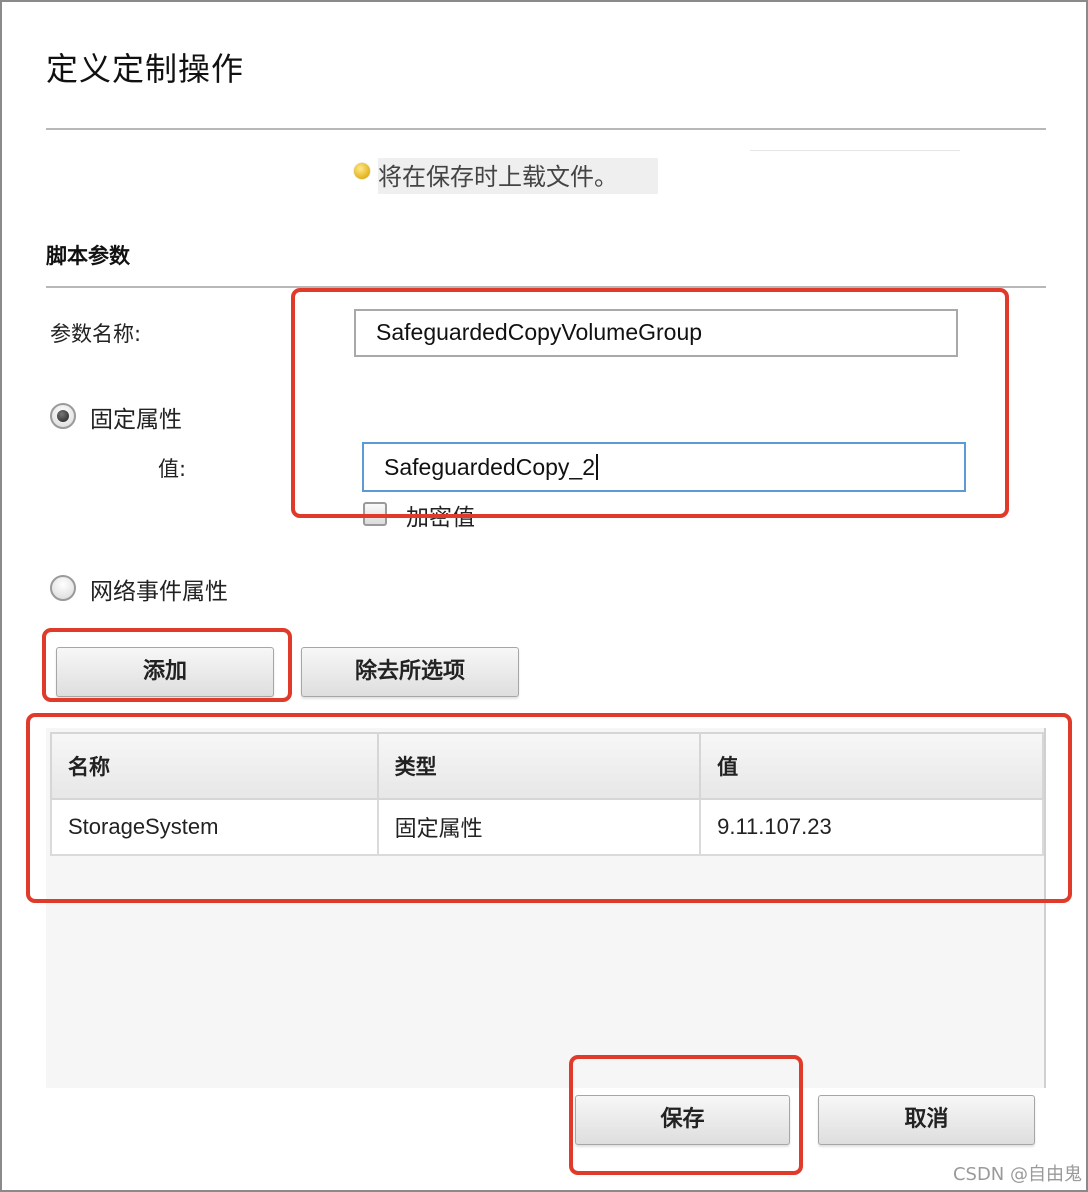  I want to click on remove-selected-button: 除去所选项, so click(410, 672).